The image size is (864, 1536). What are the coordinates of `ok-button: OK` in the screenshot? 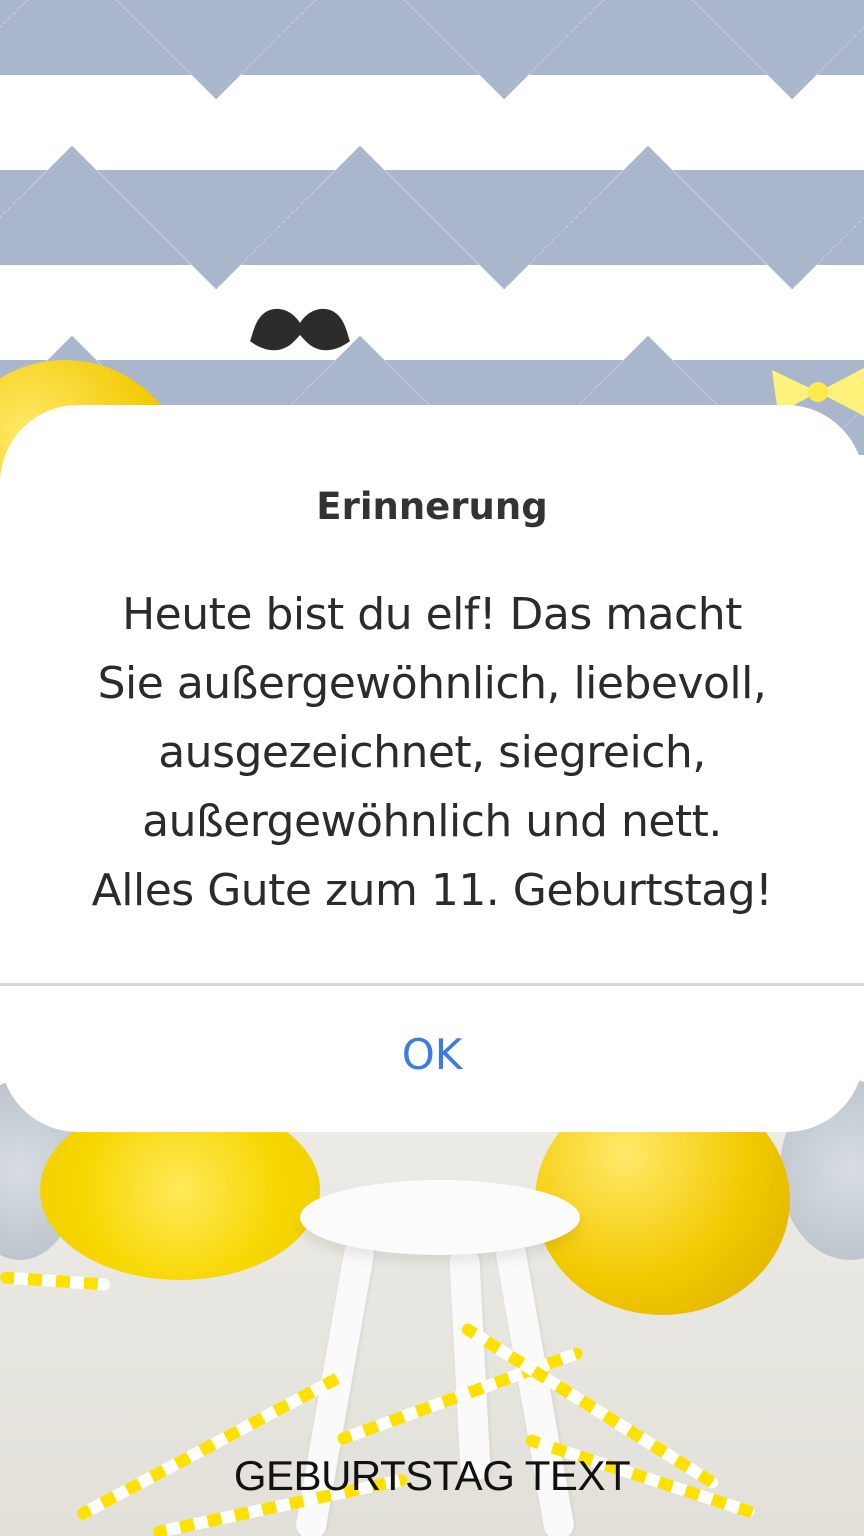 It's located at (432, 1059).